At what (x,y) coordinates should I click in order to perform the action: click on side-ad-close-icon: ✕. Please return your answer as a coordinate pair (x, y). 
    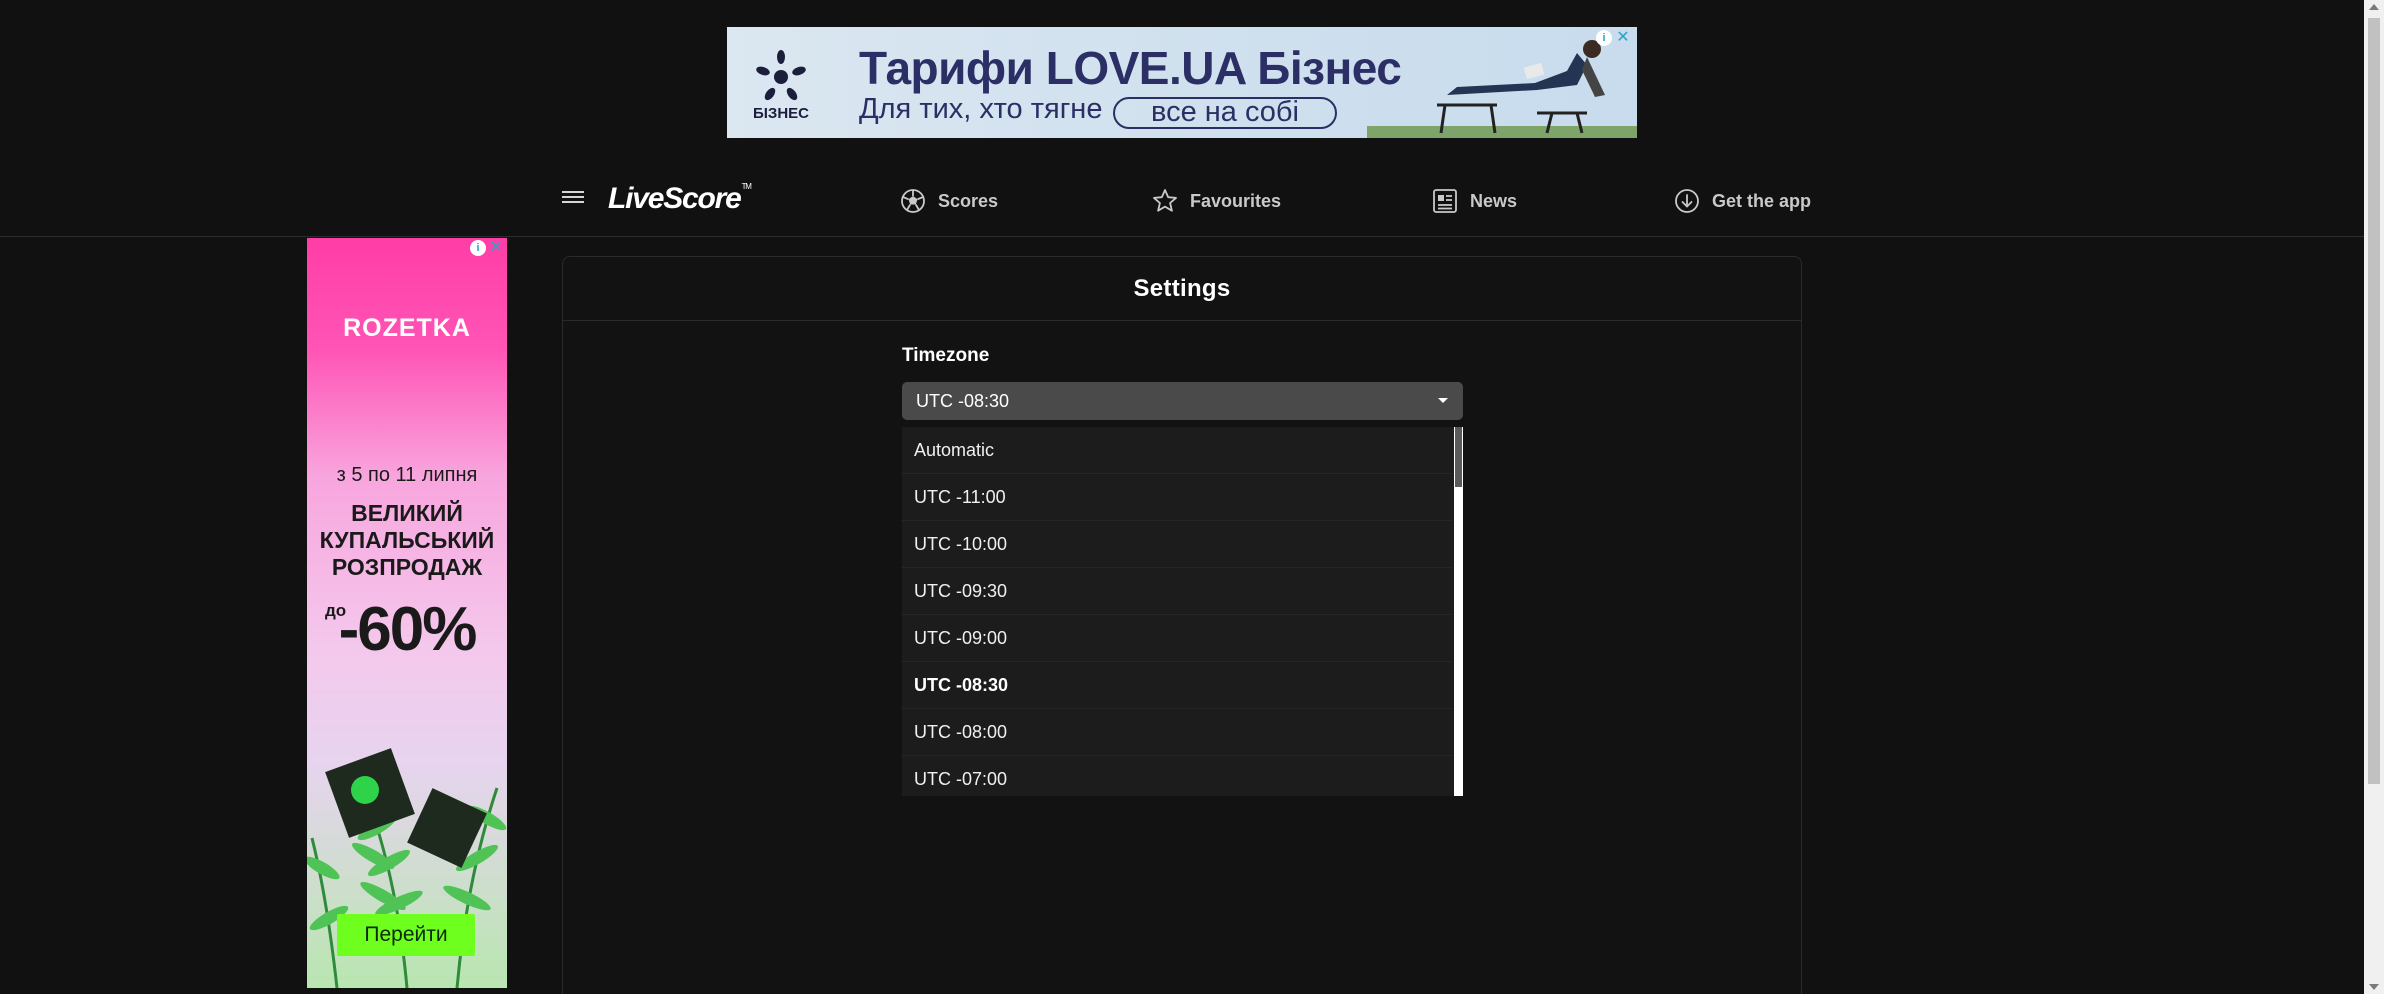
    Looking at the image, I should click on (496, 248).